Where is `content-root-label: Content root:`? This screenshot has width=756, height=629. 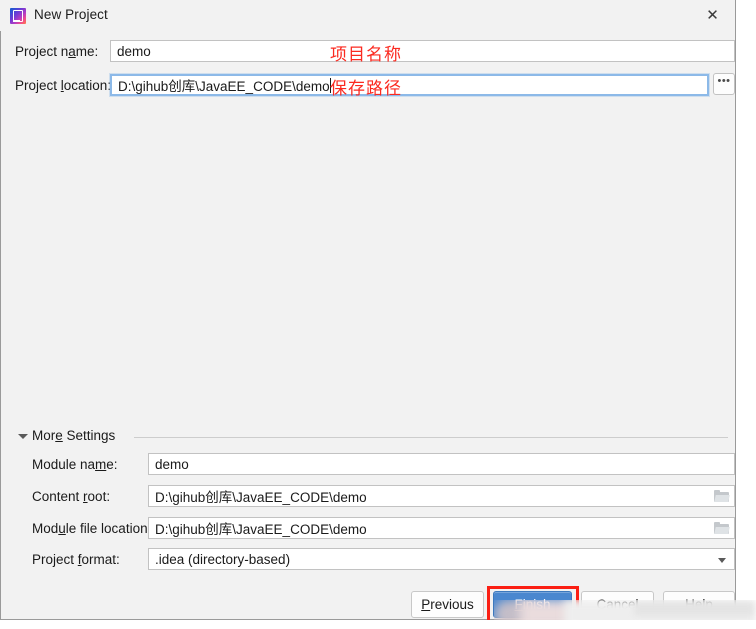
content-root-label: Content root: is located at coordinates (71, 496).